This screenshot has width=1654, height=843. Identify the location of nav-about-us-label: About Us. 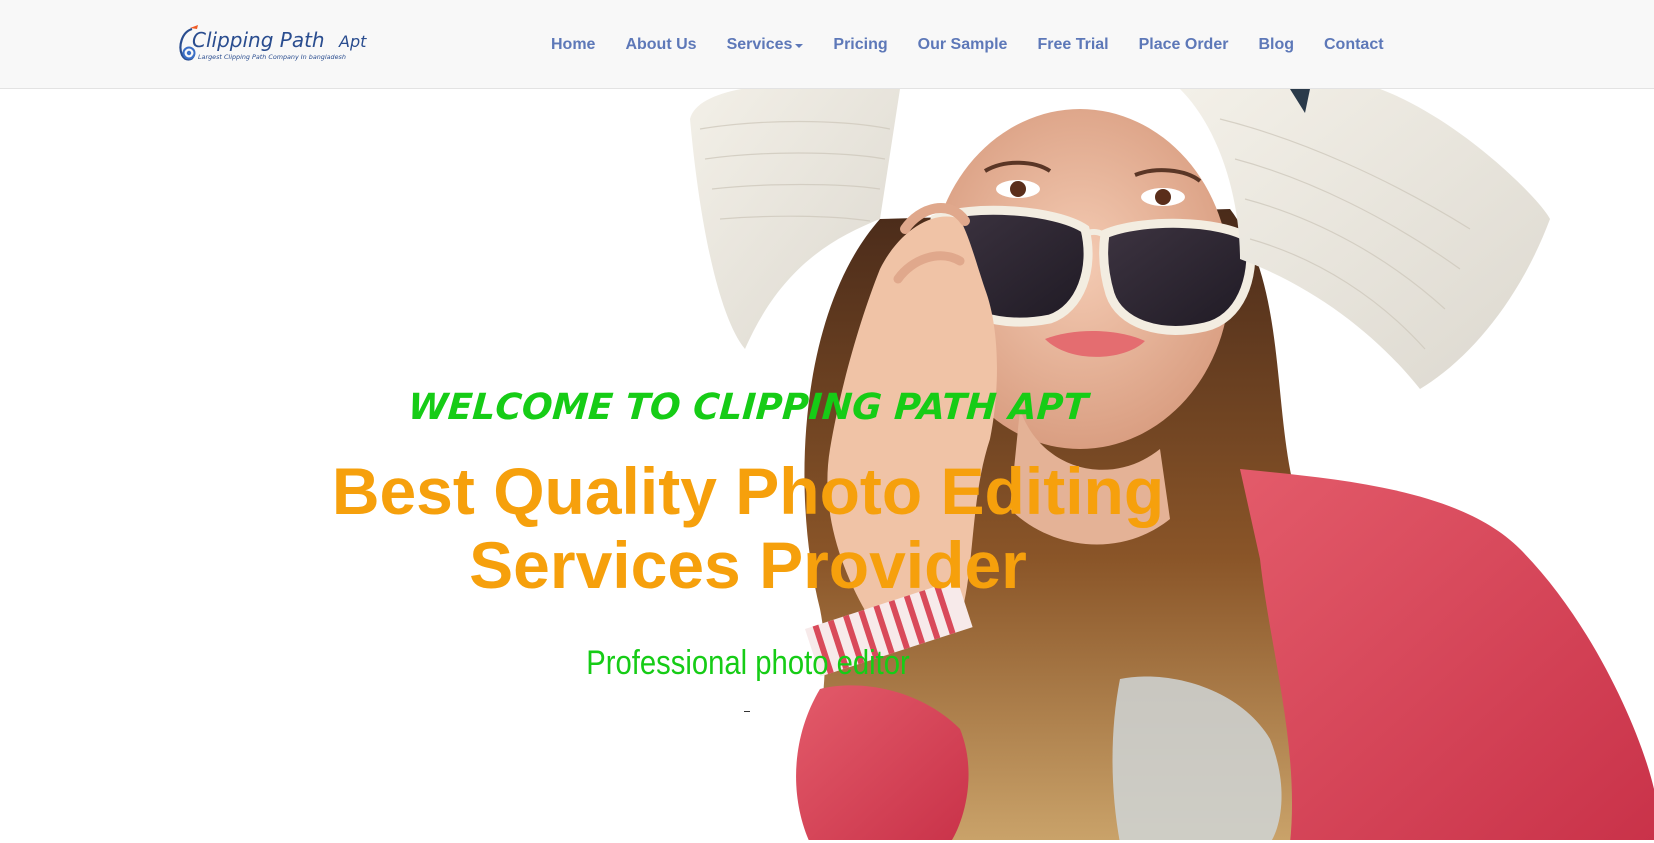
(661, 44).